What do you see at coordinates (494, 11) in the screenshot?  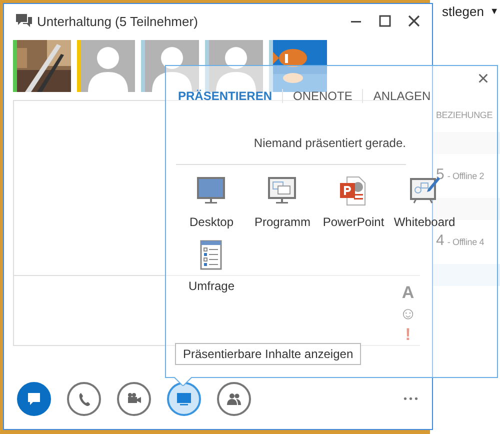 I see `caret-icon: ▼` at bounding box center [494, 11].